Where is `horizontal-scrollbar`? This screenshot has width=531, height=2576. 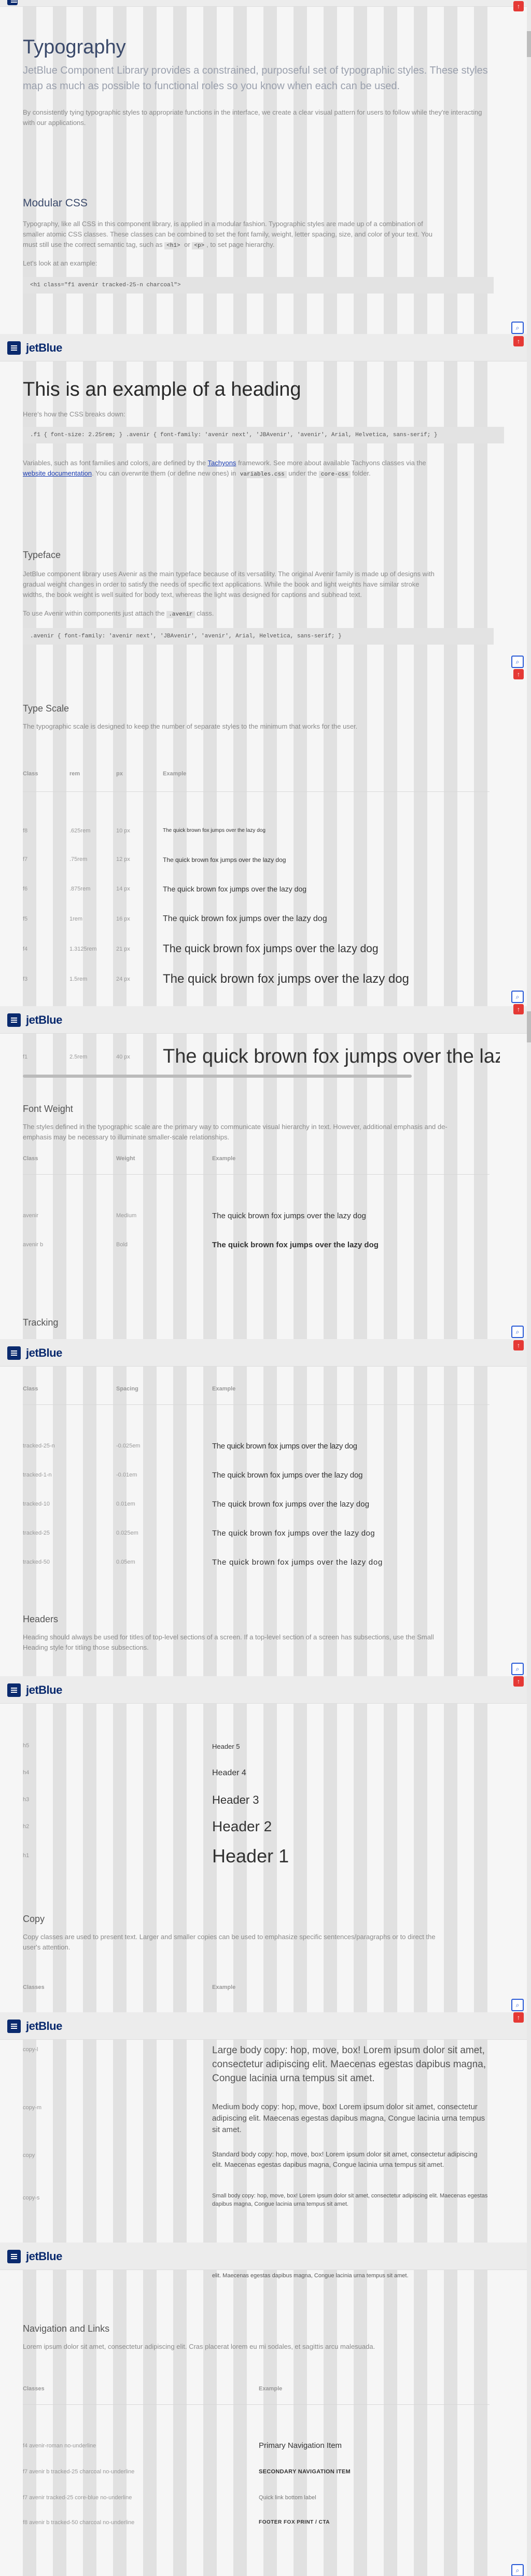 horizontal-scrollbar is located at coordinates (217, 1076).